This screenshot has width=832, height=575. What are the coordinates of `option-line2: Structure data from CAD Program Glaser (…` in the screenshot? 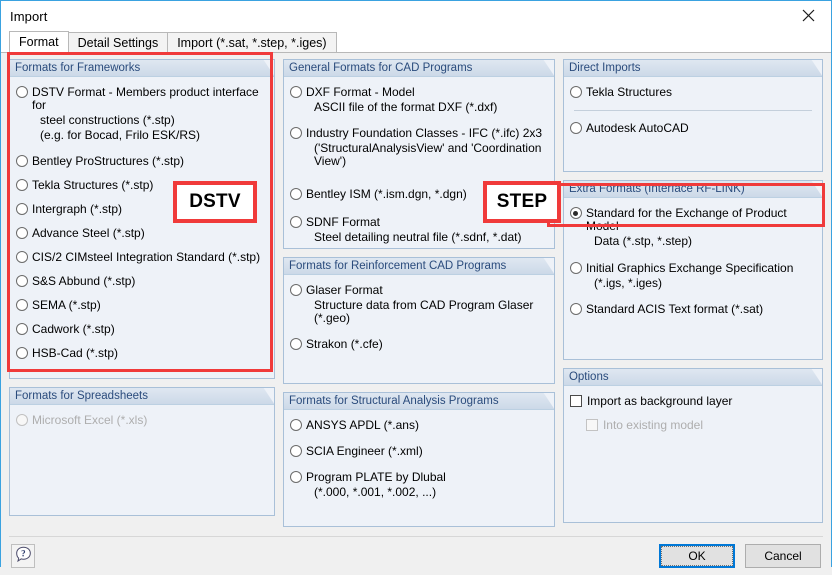 It's located at (424, 311).